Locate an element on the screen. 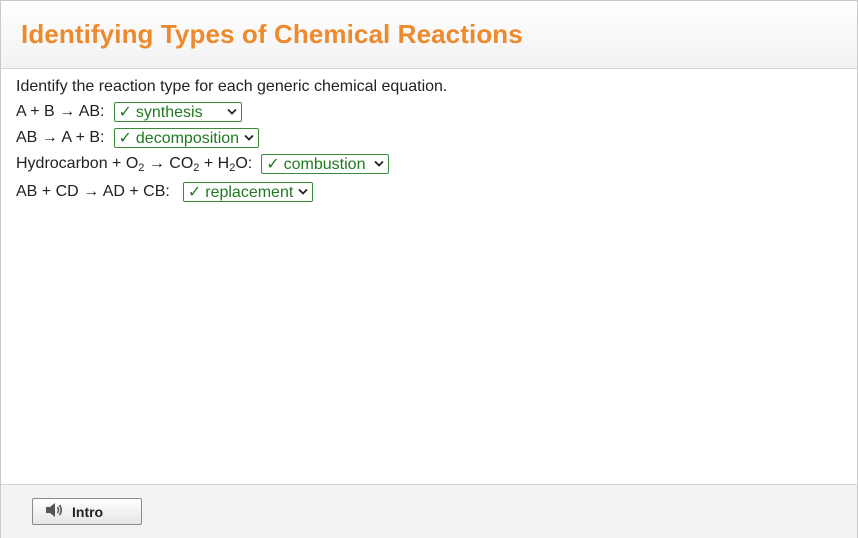 This screenshot has width=858, height=538. equation-label: AB → A + B: is located at coordinates (60, 137).